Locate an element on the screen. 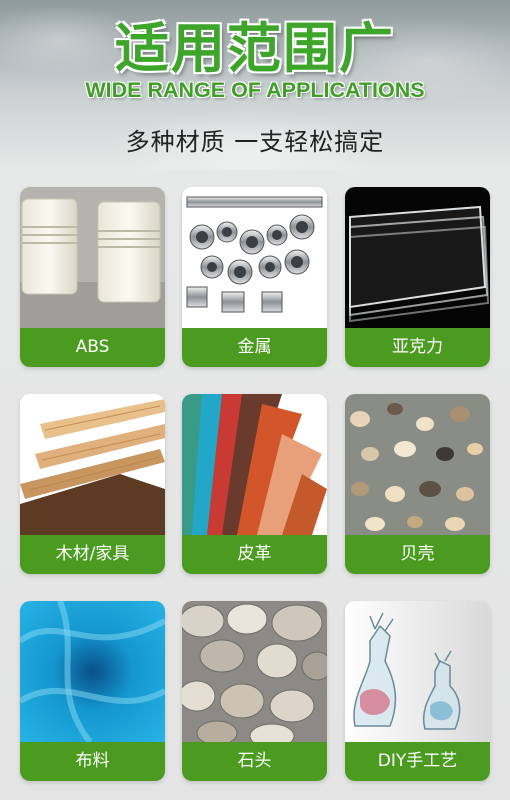 The image size is (510, 800). material-card-metal: 金属 is located at coordinates (254, 277).